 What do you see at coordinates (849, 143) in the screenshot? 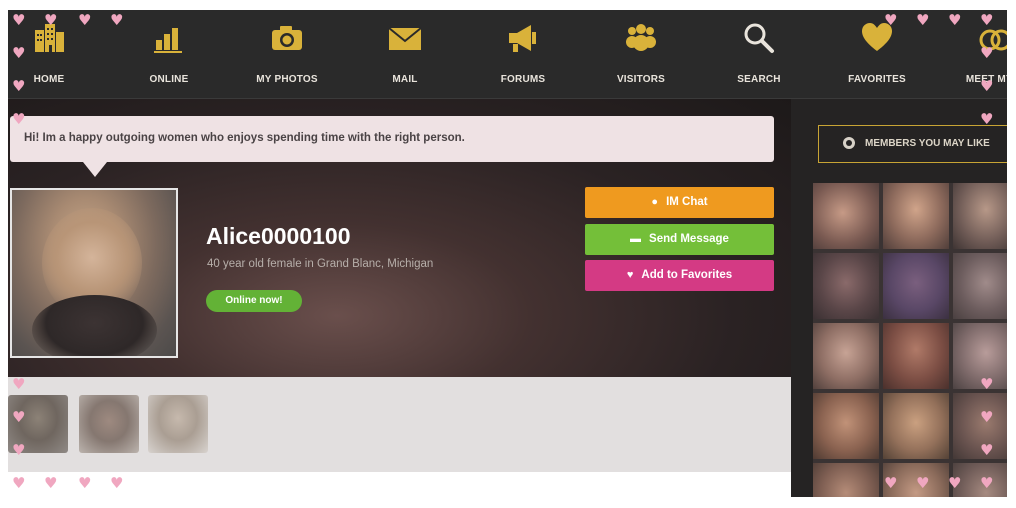
I see `circle-icon` at bounding box center [849, 143].